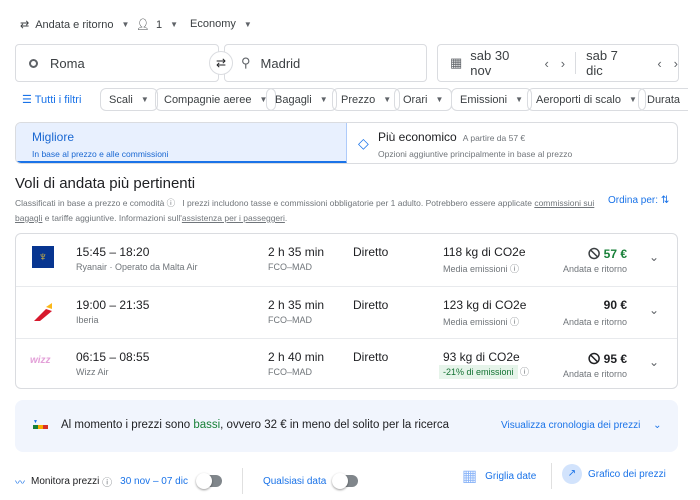  Describe the element at coordinates (117, 63) in the screenshot. I see `origin-input: Roma` at that location.